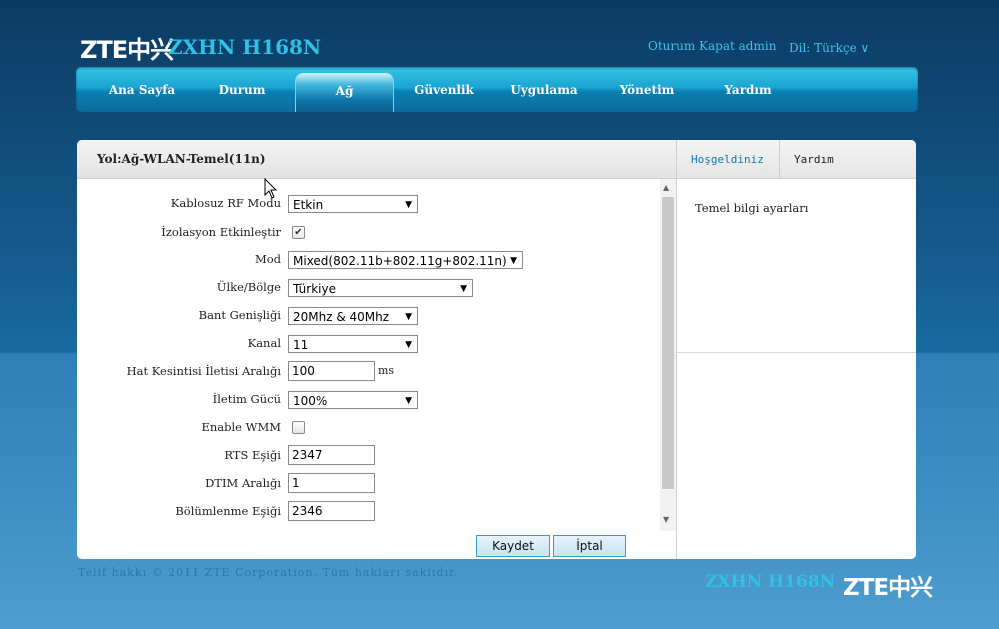  What do you see at coordinates (353, 400) in the screenshot?
I see `tx-power-select: 100% ▼` at bounding box center [353, 400].